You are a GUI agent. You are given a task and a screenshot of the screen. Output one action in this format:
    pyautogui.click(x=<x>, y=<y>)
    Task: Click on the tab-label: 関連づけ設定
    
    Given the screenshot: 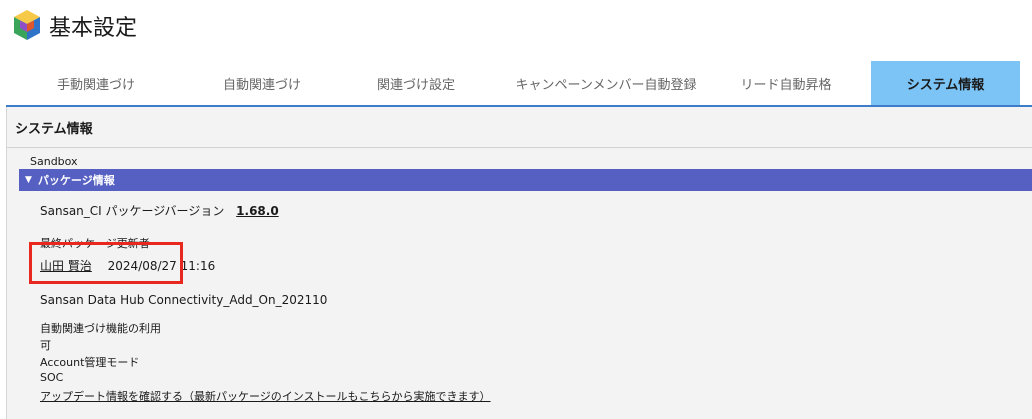 What is the action you would take?
    pyautogui.click(x=415, y=85)
    